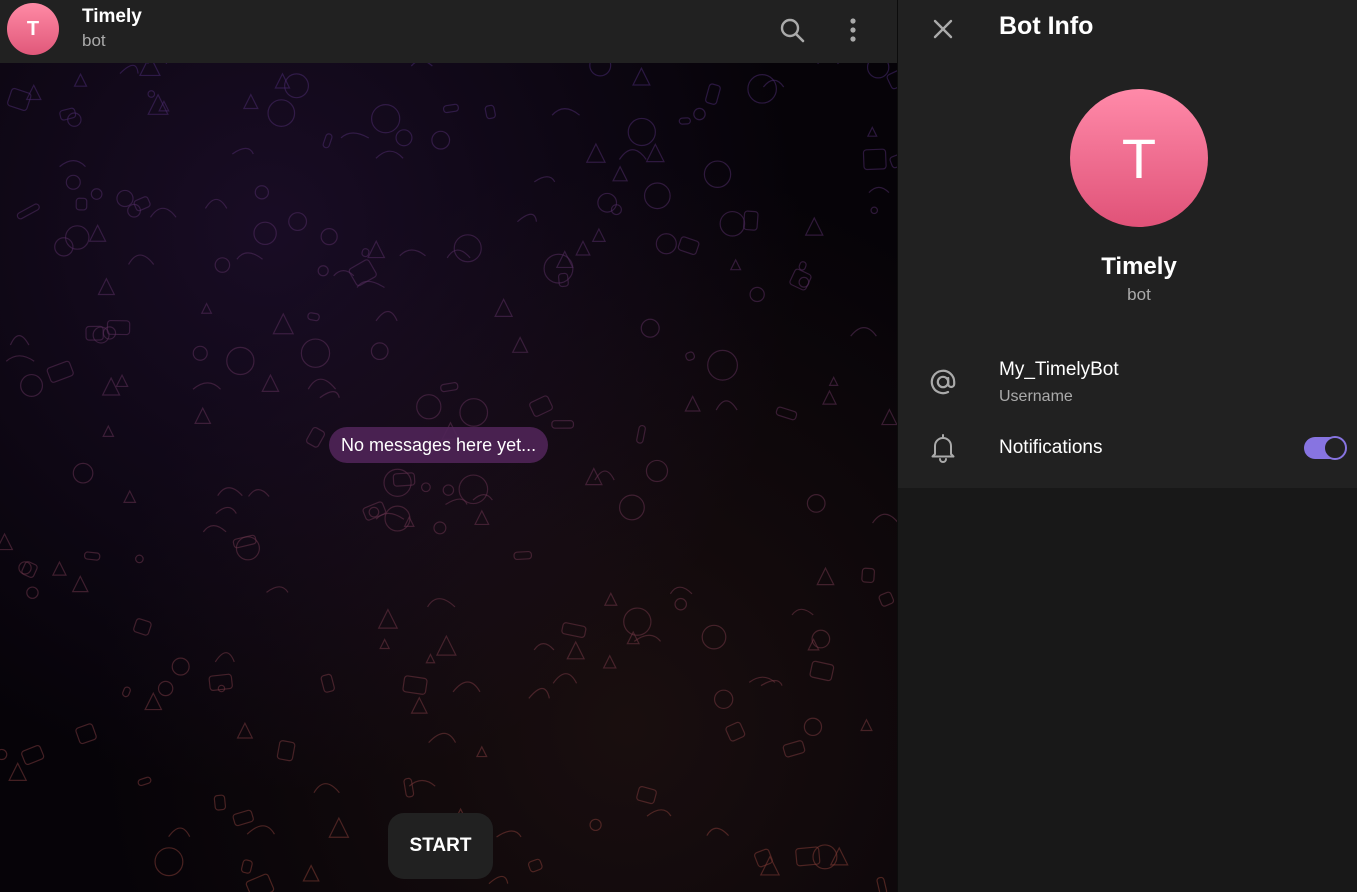 Image resolution: width=1357 pixels, height=892 pixels. Describe the element at coordinates (1127, 449) in the screenshot. I see `notifications-row: Notifications` at that location.